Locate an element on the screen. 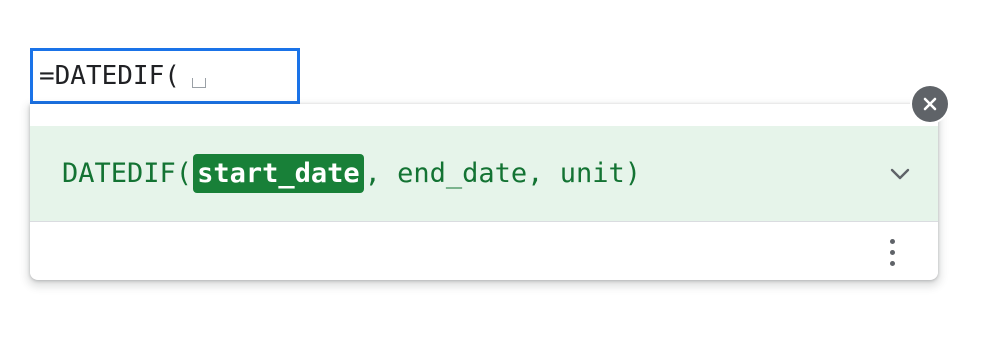 This screenshot has width=981, height=350. cell-formula-editor: =DATEDIF( is located at coordinates (165, 76).